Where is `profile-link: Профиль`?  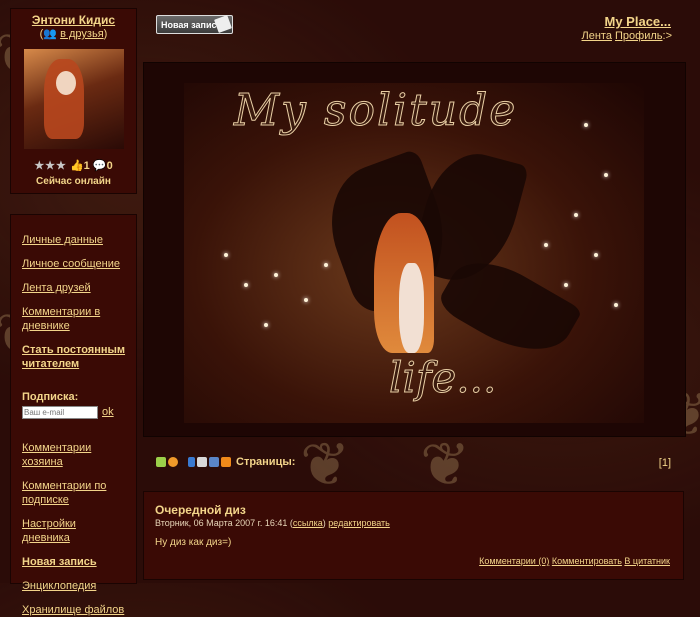 profile-link: Профиль is located at coordinates (639, 36).